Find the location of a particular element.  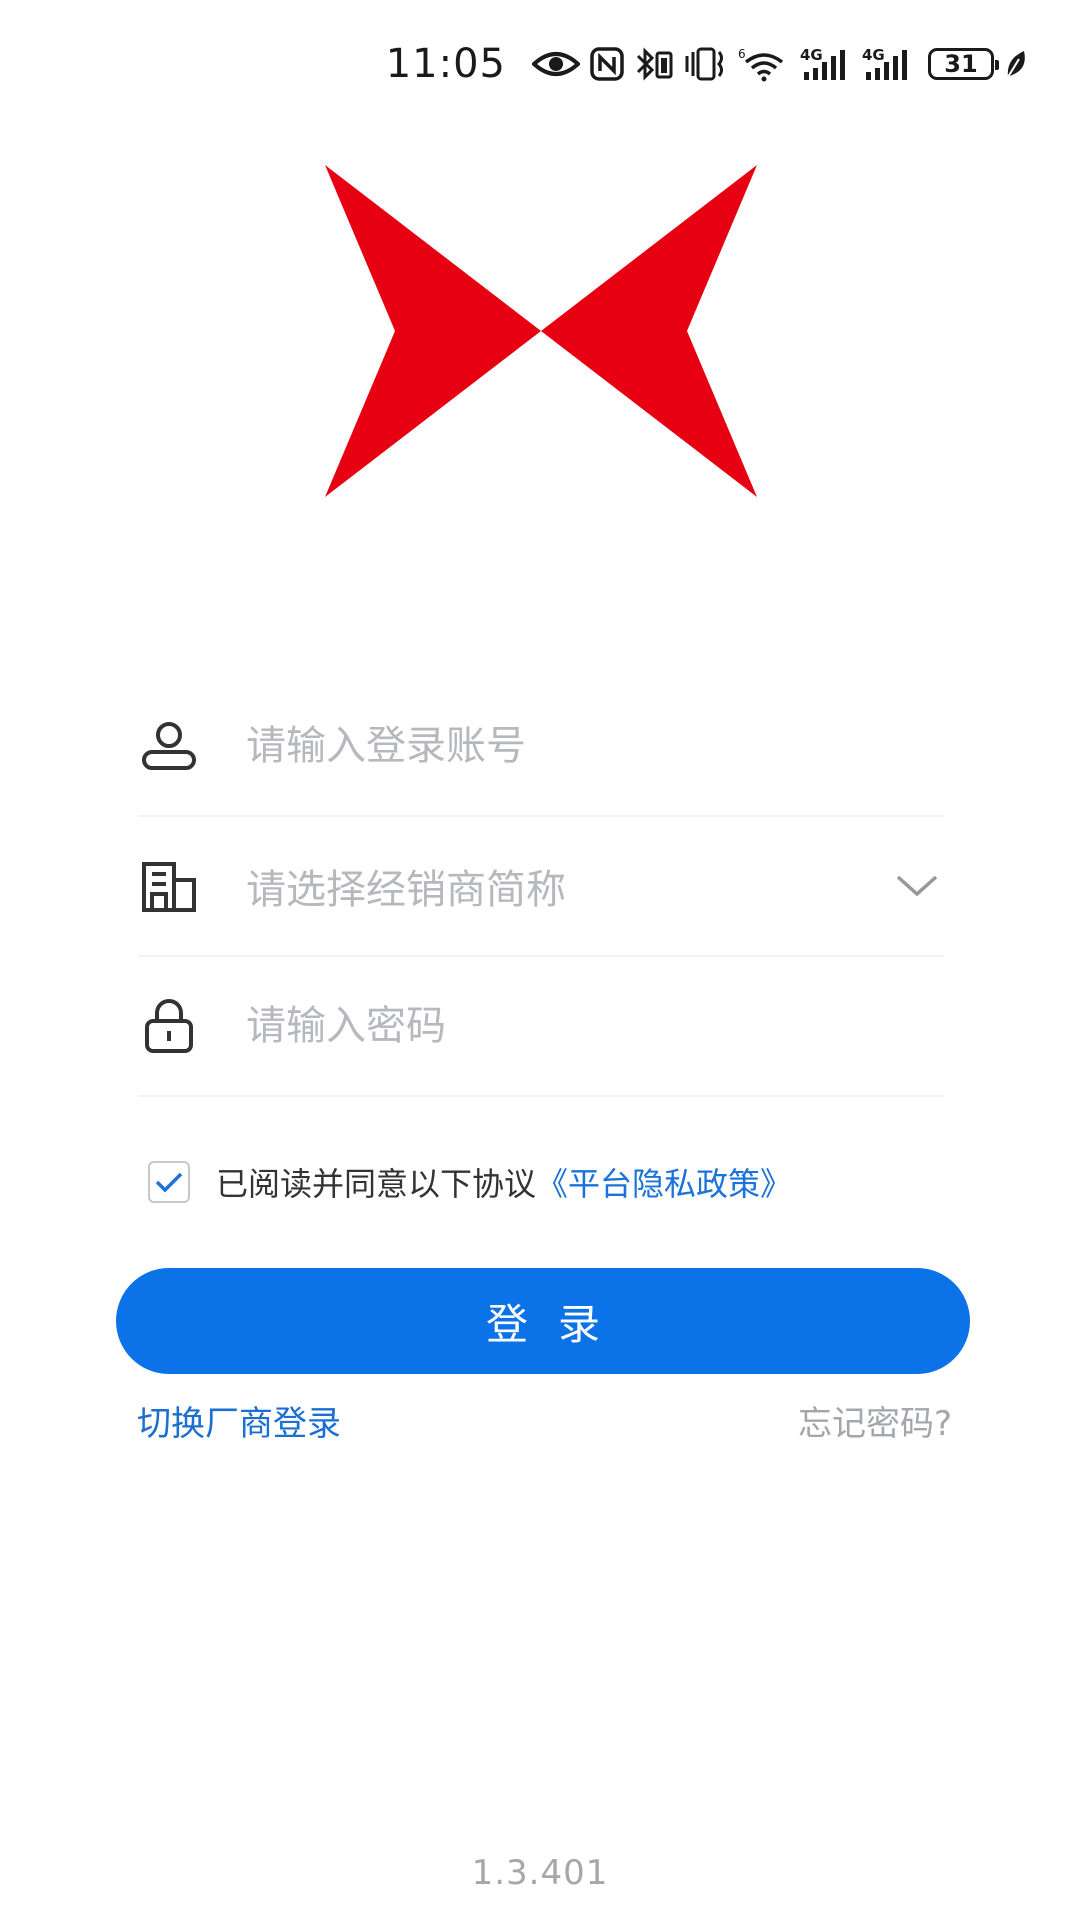

account-field is located at coordinates (541, 747).